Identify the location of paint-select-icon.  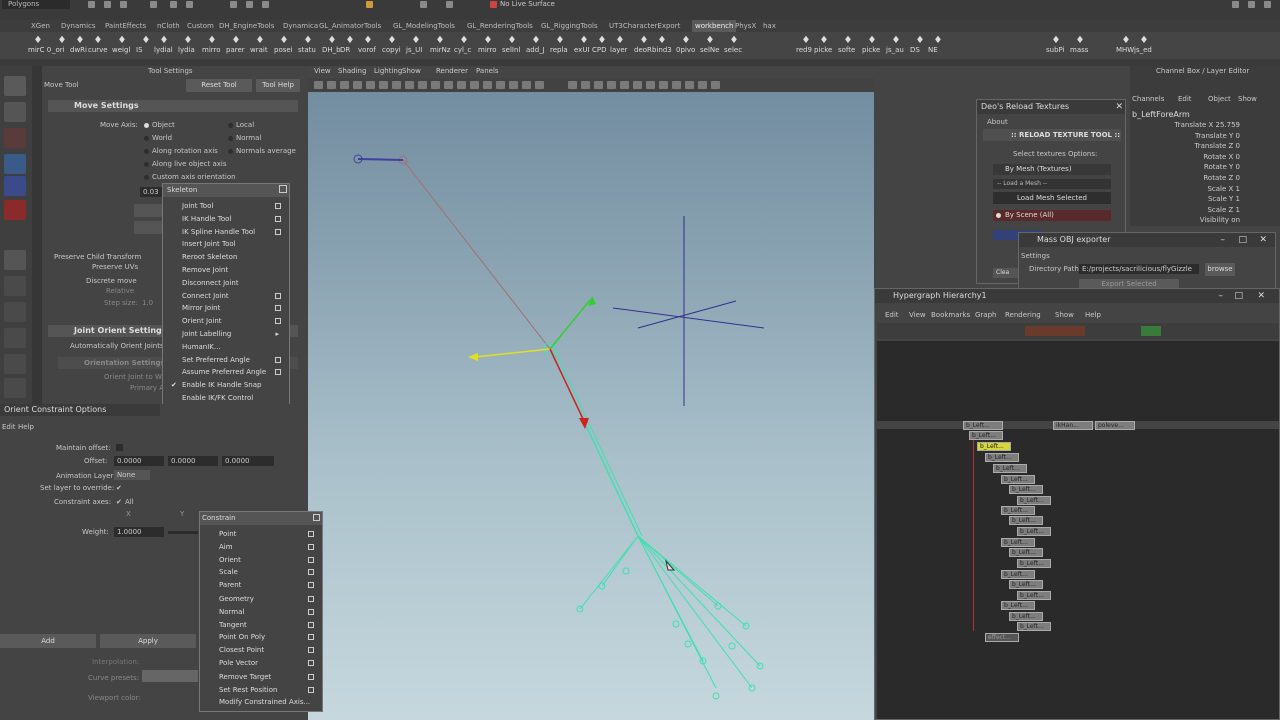
(15, 138).